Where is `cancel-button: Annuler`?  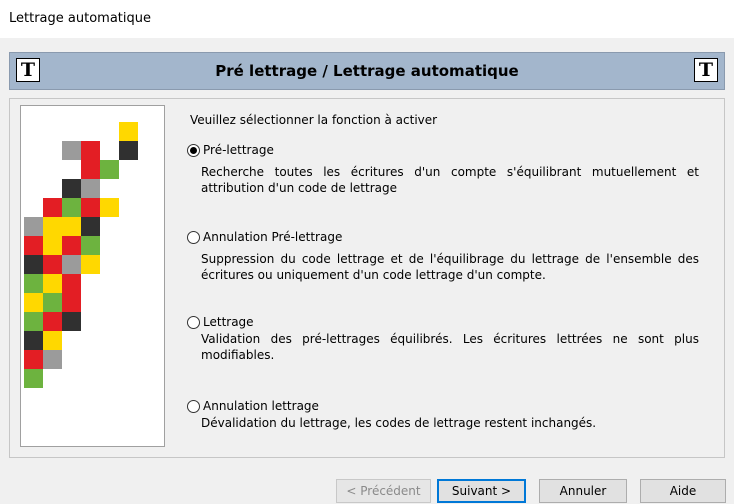 cancel-button: Annuler is located at coordinates (583, 491).